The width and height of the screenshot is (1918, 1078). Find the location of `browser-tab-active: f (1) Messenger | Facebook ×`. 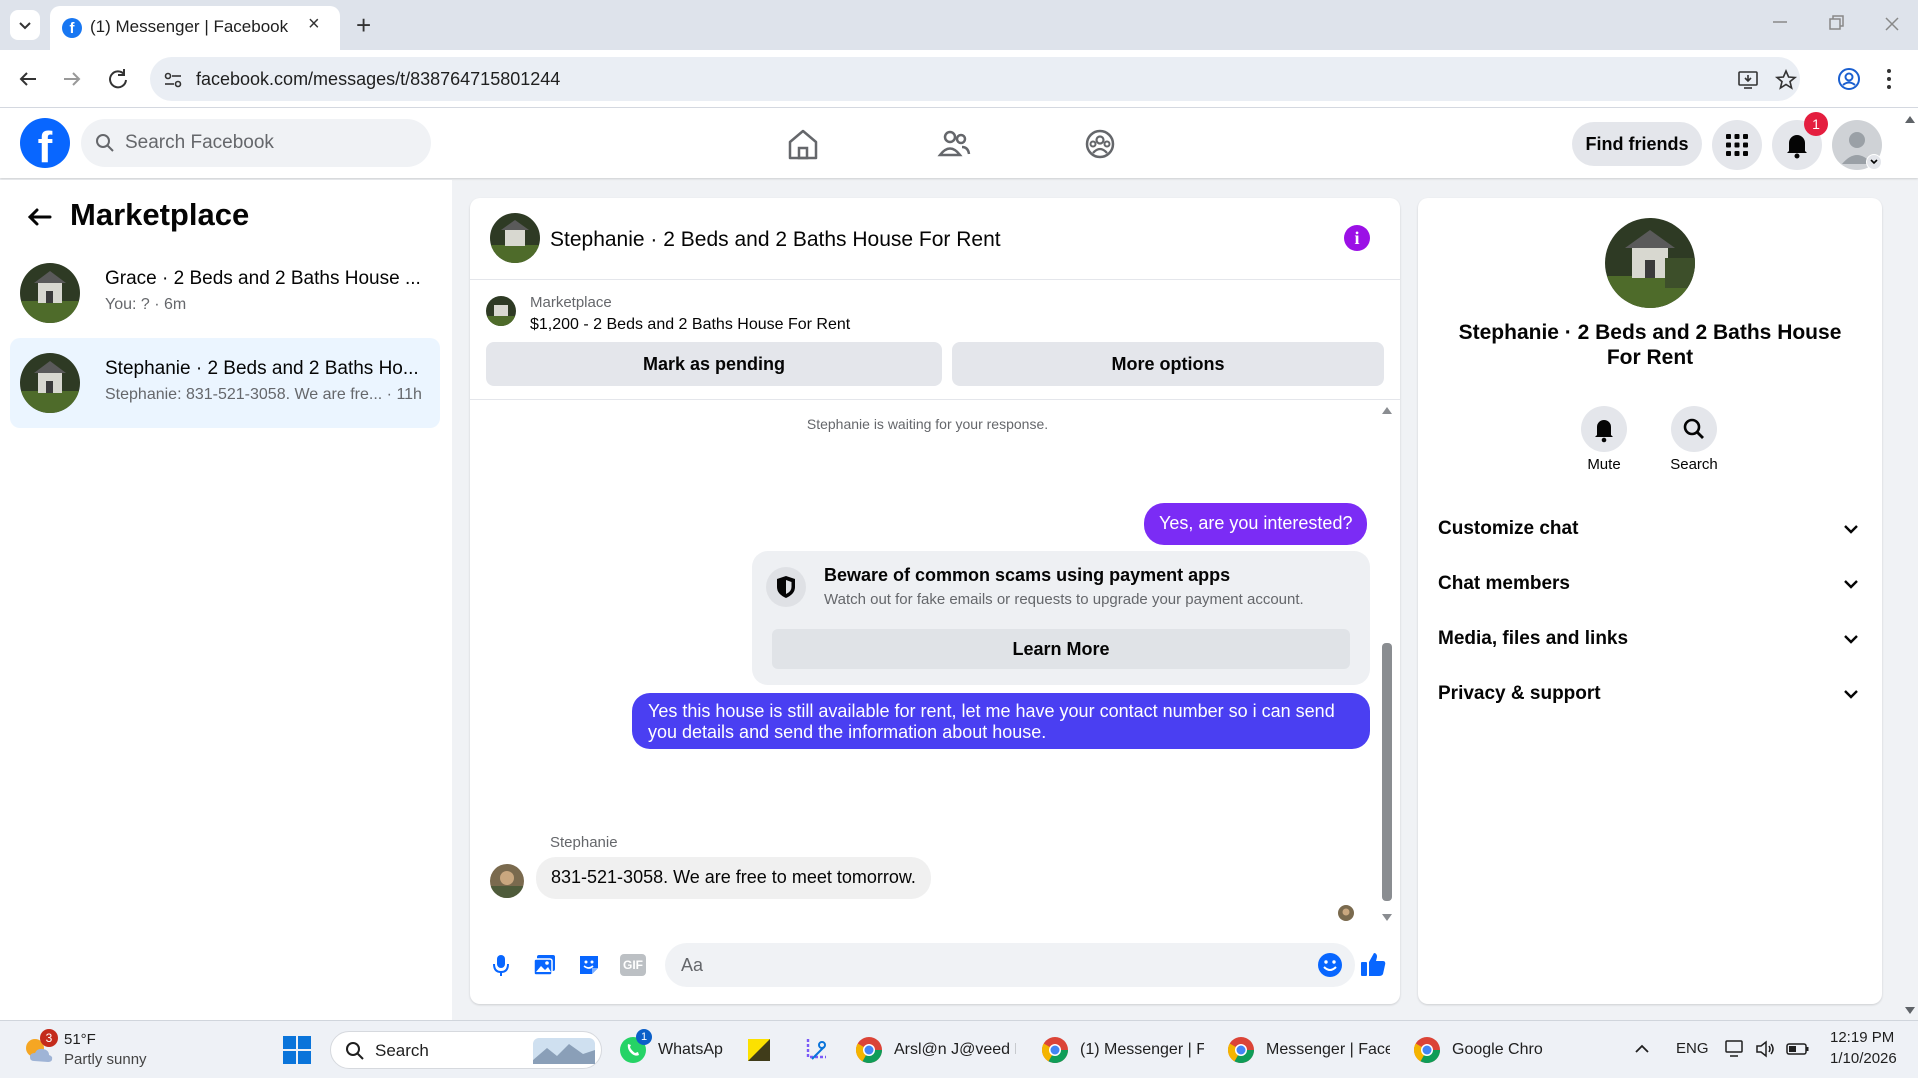

browser-tab-active: f (1) Messenger | Facebook × is located at coordinates (195, 28).